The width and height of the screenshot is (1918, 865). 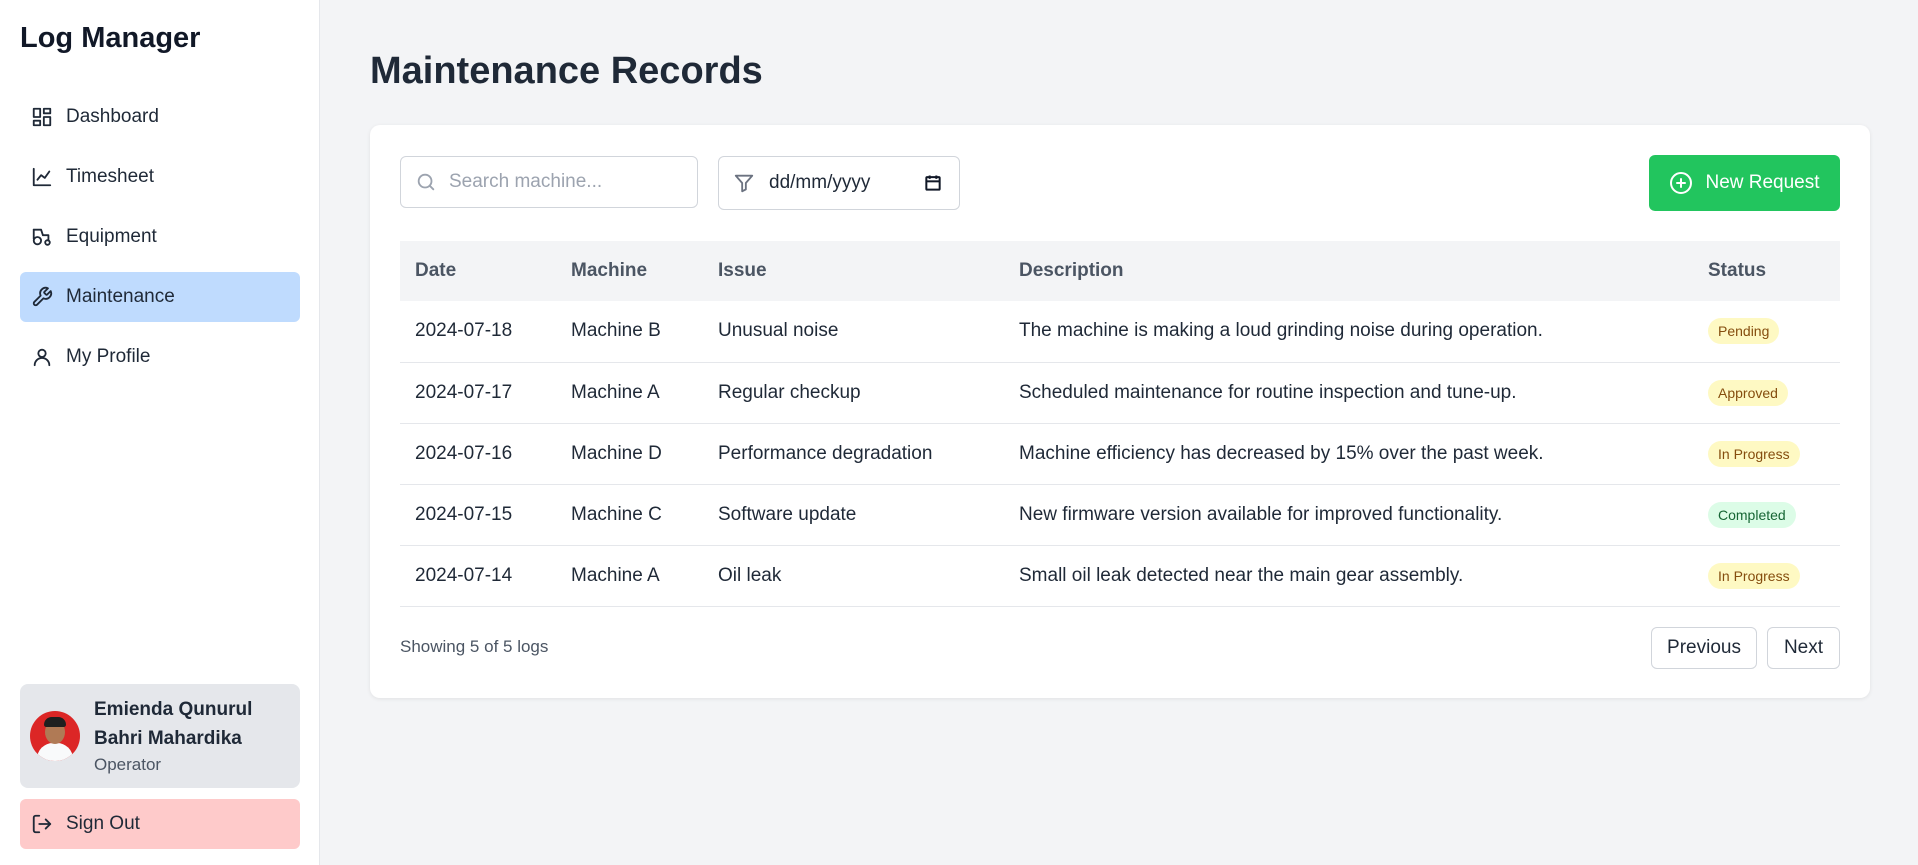 What do you see at coordinates (110, 176) in the screenshot?
I see `sidebar-item-label: Timesheet` at bounding box center [110, 176].